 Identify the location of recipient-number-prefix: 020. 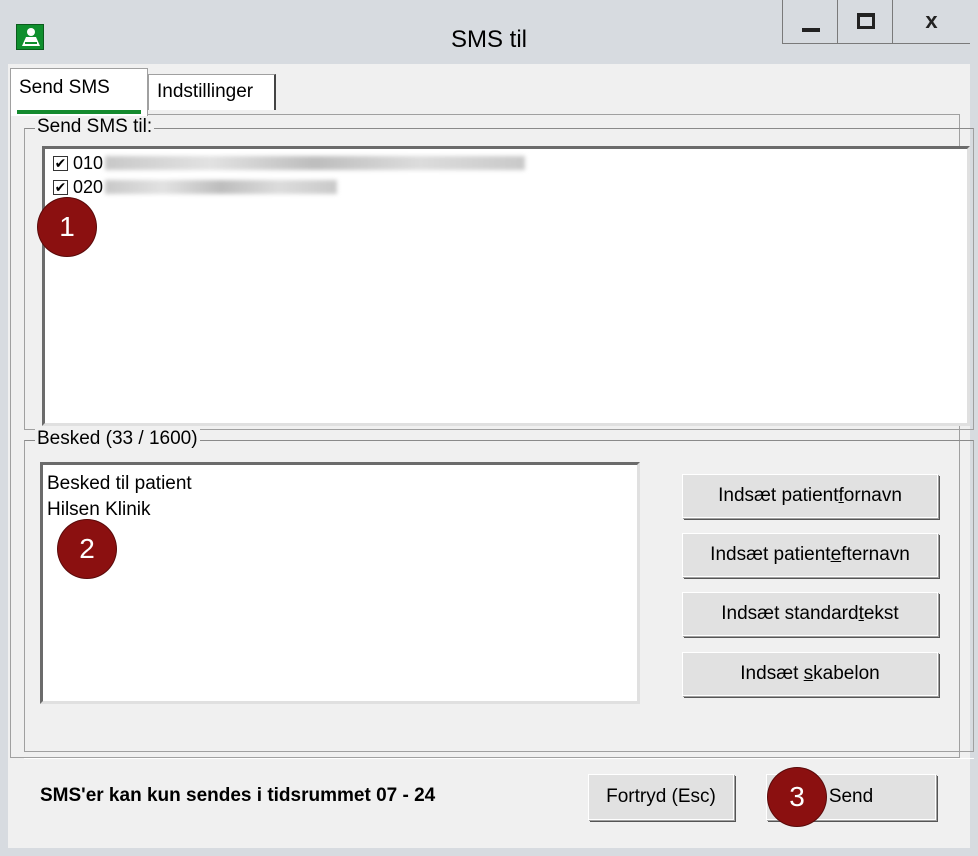
(88, 186).